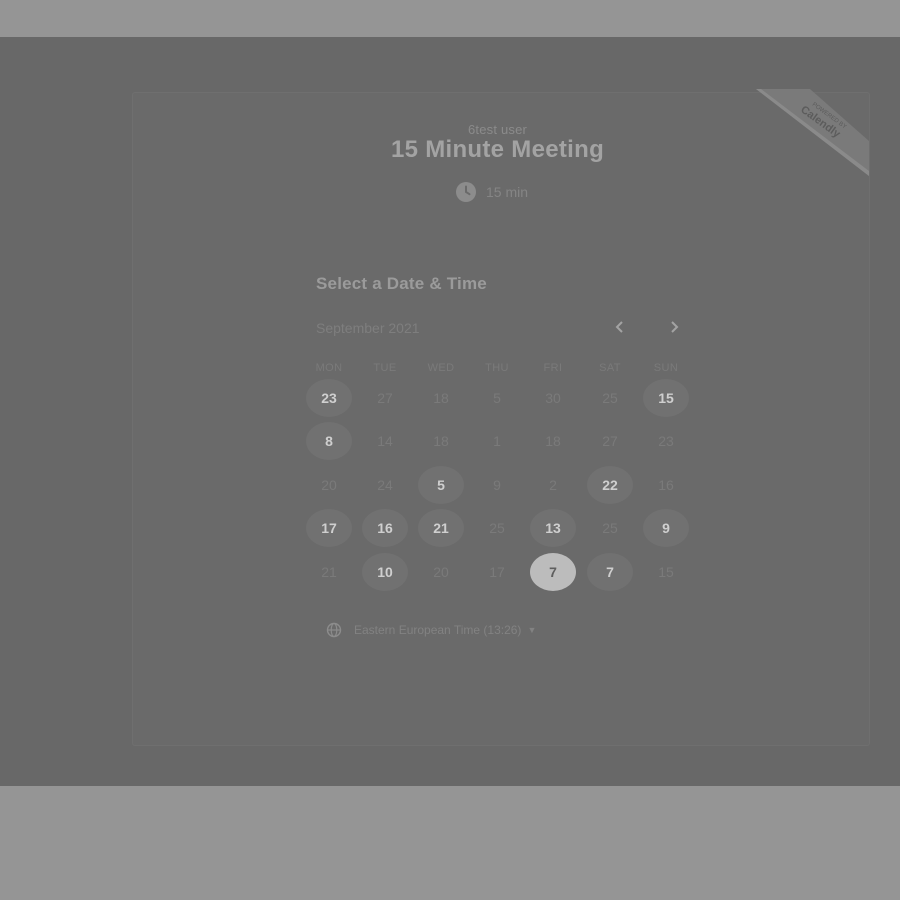 The width and height of the screenshot is (900, 900). What do you see at coordinates (497, 485) in the screenshot?
I see `calendar-day: 9` at bounding box center [497, 485].